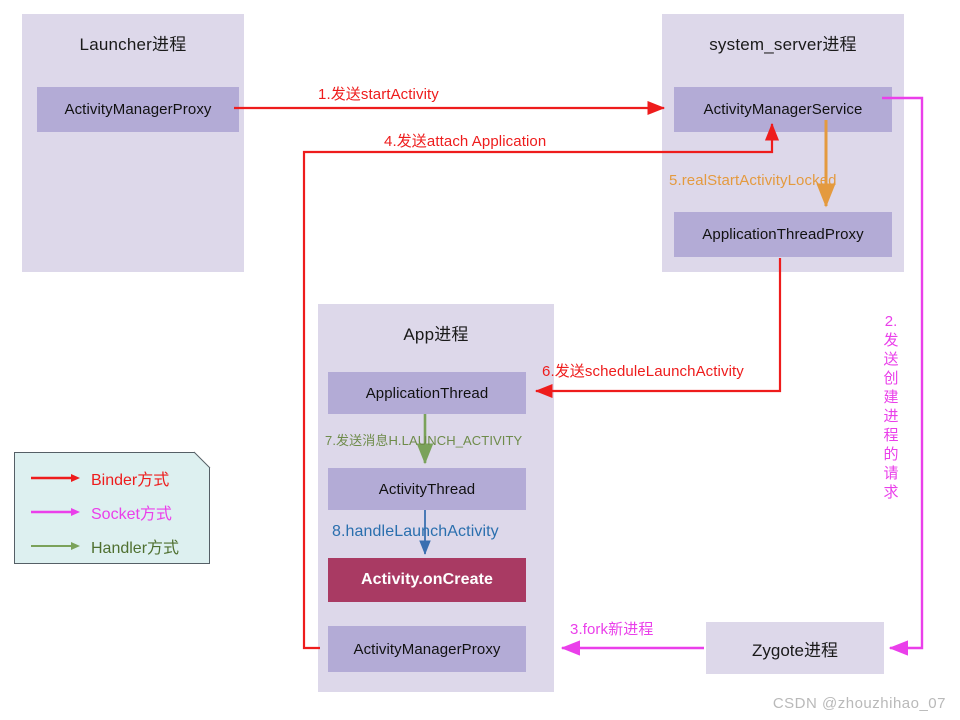 Image resolution: width=960 pixels, height=720 pixels. I want to click on legend-item-socket: Socket方式, so click(100, 512).